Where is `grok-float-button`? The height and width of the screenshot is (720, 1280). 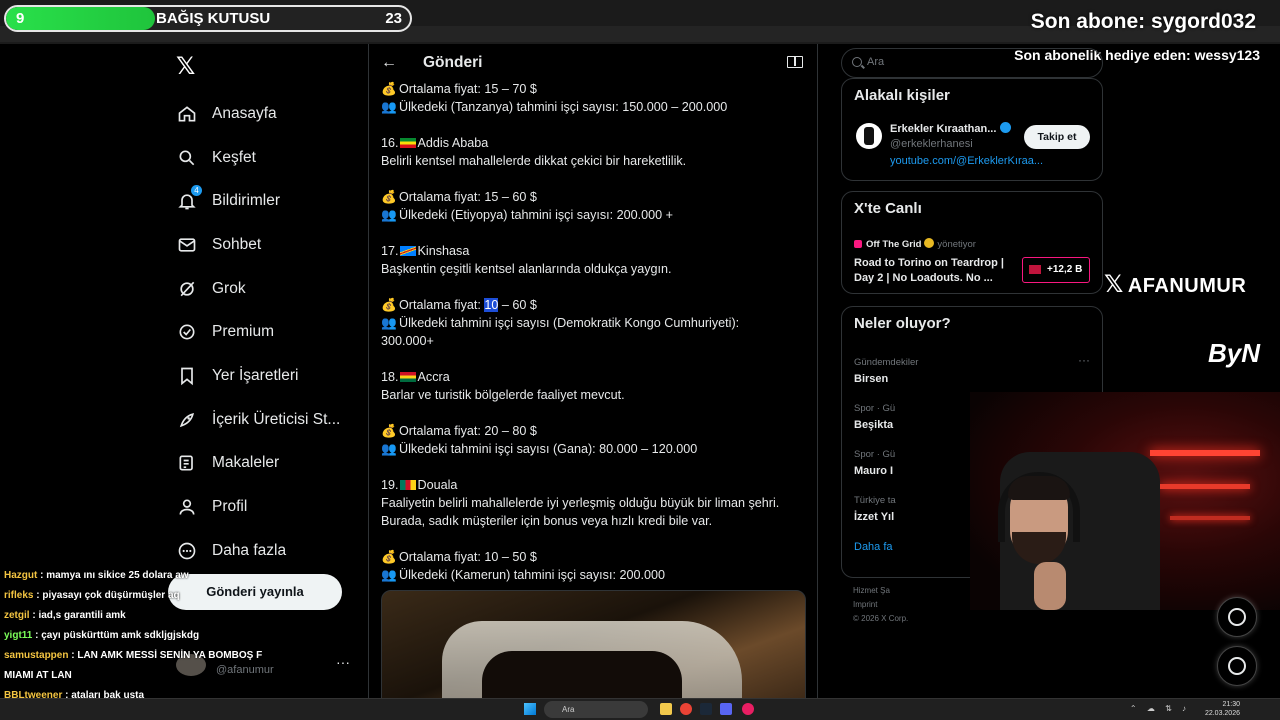
grok-float-button is located at coordinates (1237, 617).